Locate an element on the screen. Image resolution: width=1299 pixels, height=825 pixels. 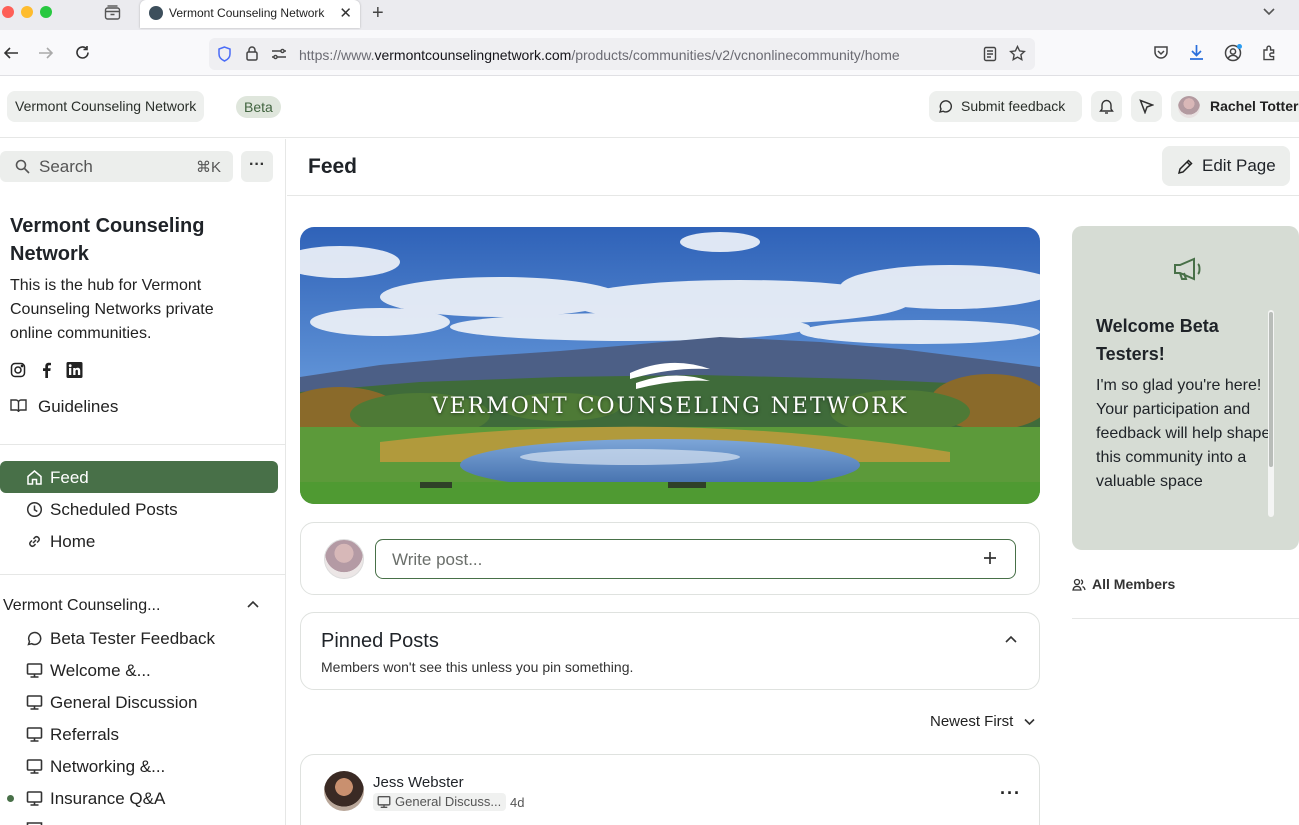
channel-label: General Discussion is located at coordinates (124, 702).